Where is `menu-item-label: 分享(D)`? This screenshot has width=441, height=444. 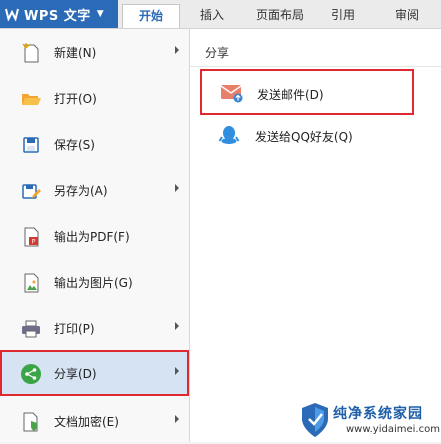 menu-item-label: 分享(D) is located at coordinates (75, 374).